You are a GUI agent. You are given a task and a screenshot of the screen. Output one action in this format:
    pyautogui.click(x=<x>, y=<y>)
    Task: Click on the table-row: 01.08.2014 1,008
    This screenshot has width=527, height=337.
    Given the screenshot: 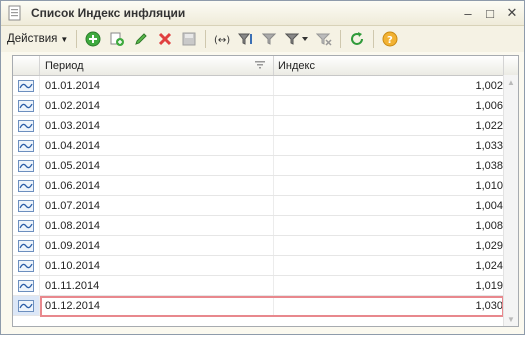 What is the action you would take?
    pyautogui.click(x=265, y=226)
    